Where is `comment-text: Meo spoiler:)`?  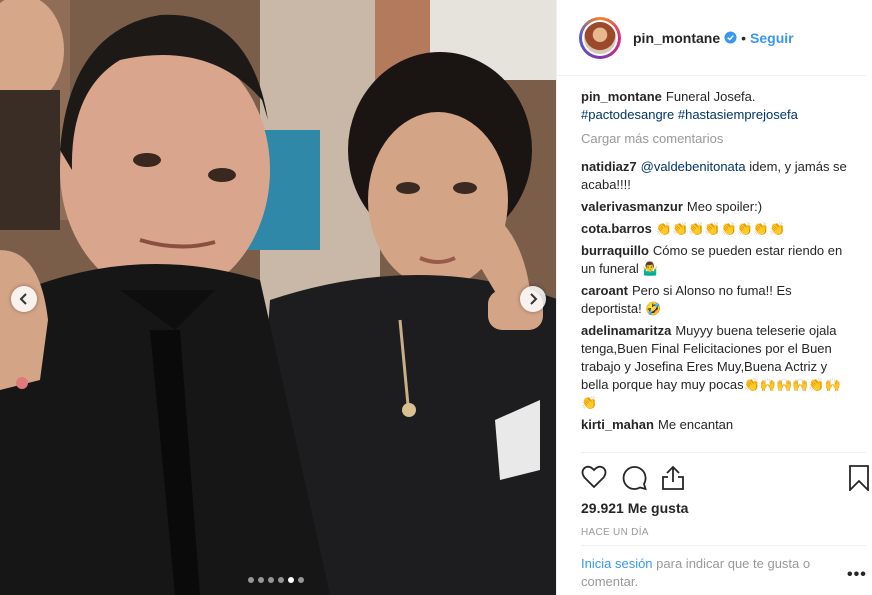 comment-text: Meo spoiler:) is located at coordinates (724, 206).